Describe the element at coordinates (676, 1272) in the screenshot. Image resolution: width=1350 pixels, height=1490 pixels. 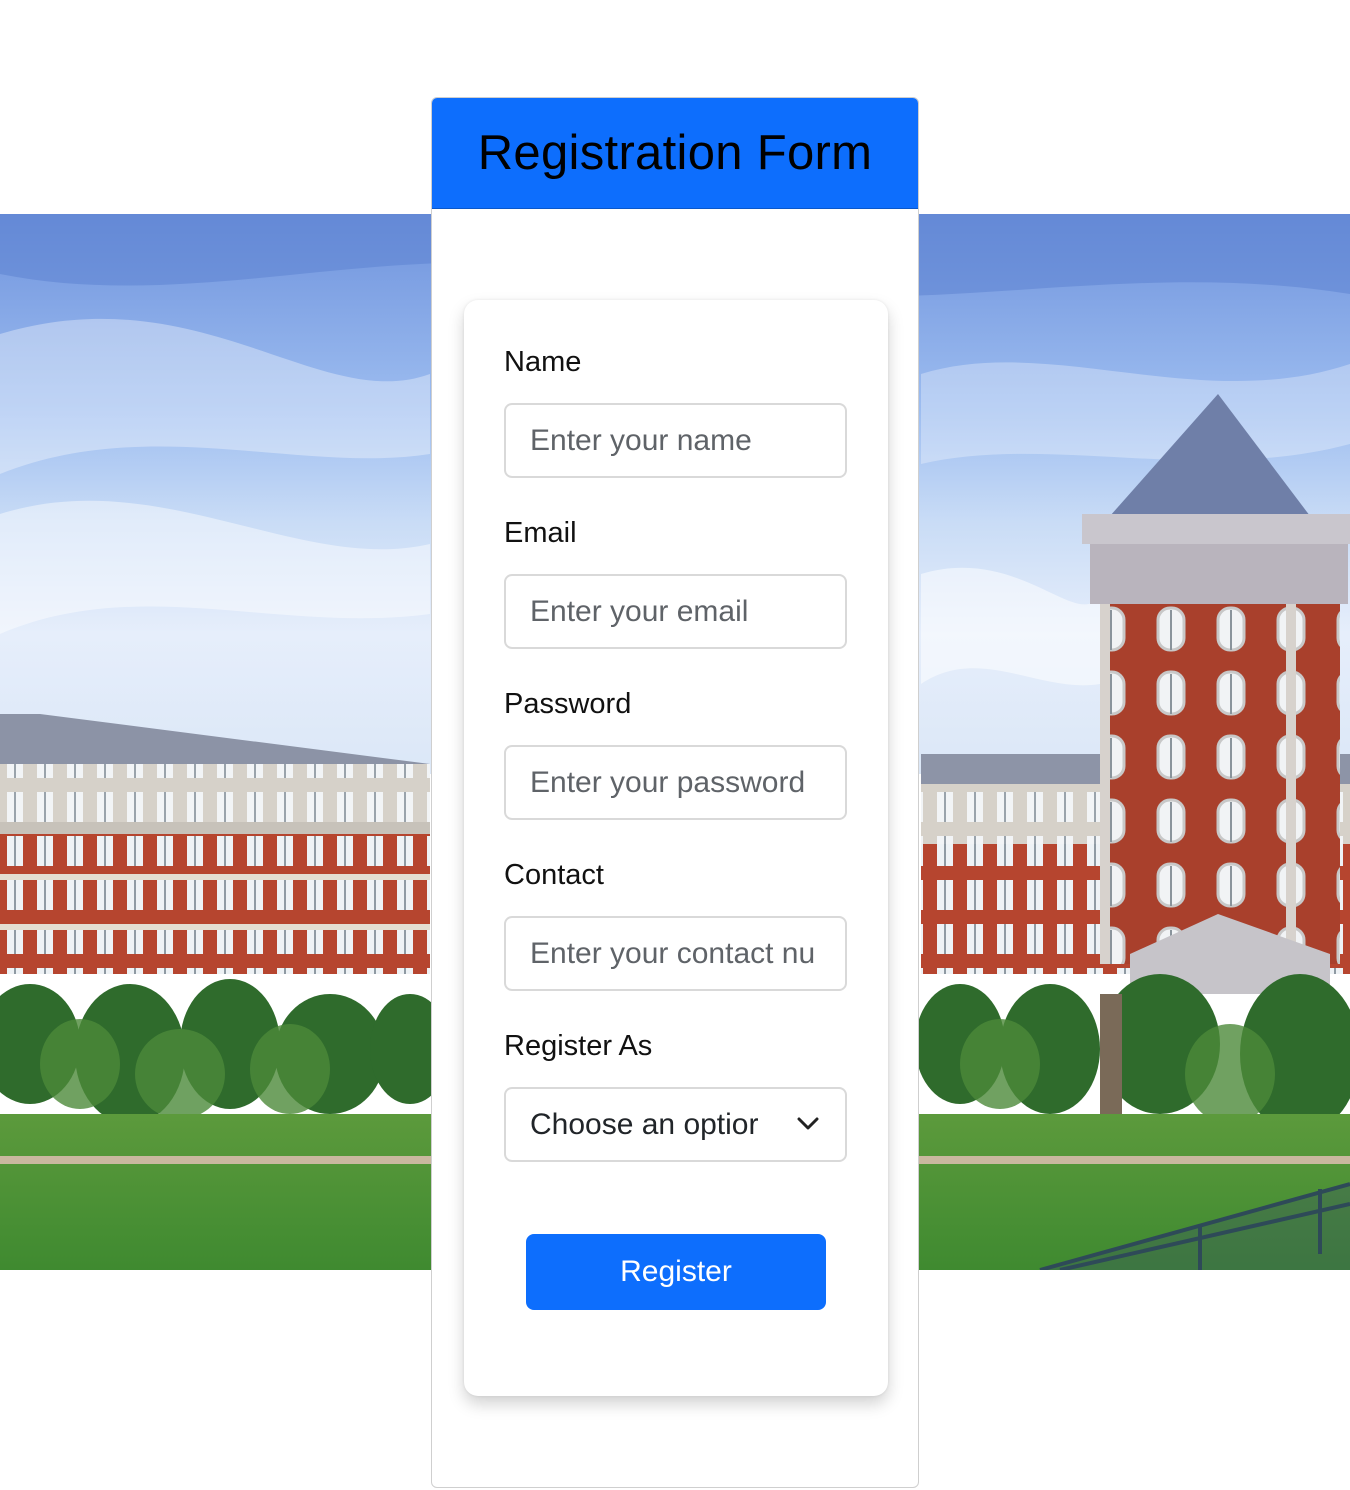
I see `register-button: Register` at that location.